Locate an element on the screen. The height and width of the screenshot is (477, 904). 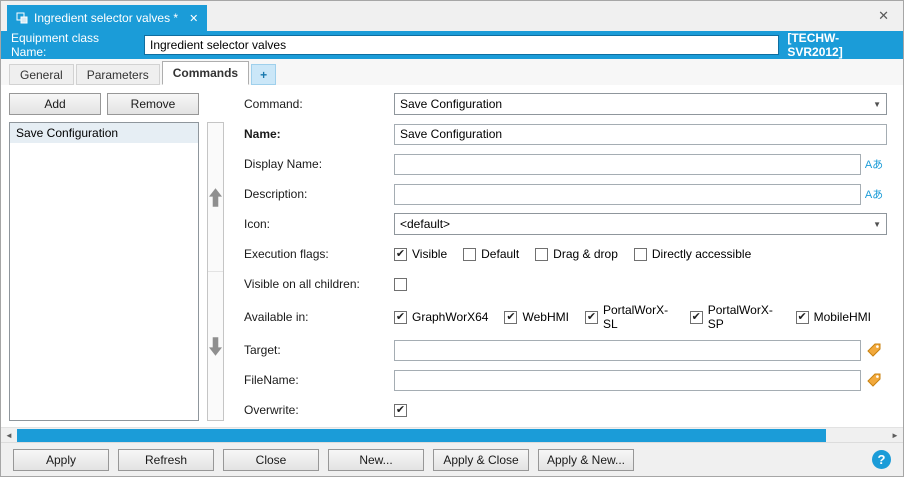
close-button: Close is located at coordinates (271, 459).